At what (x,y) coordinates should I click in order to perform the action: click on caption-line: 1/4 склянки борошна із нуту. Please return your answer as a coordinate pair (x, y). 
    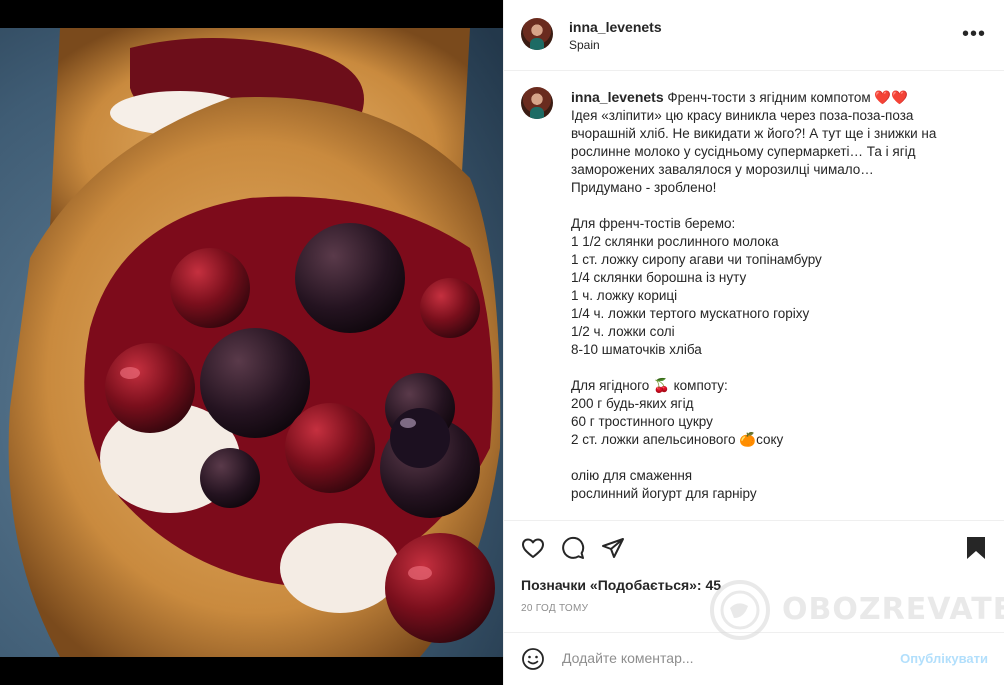
    Looking at the image, I should click on (659, 277).